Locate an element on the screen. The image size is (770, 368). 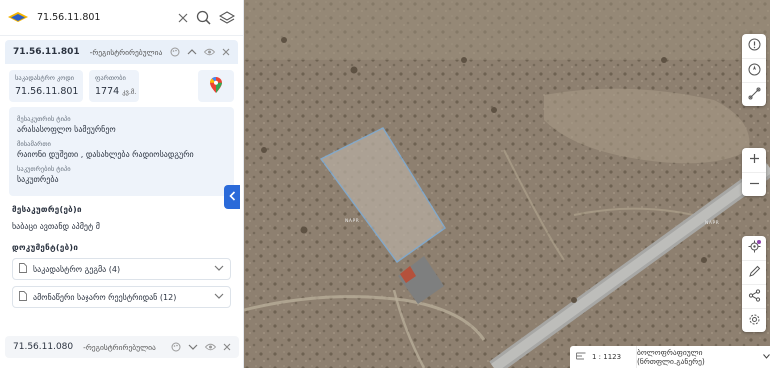
chevron-left-icon is located at coordinates (232, 197).